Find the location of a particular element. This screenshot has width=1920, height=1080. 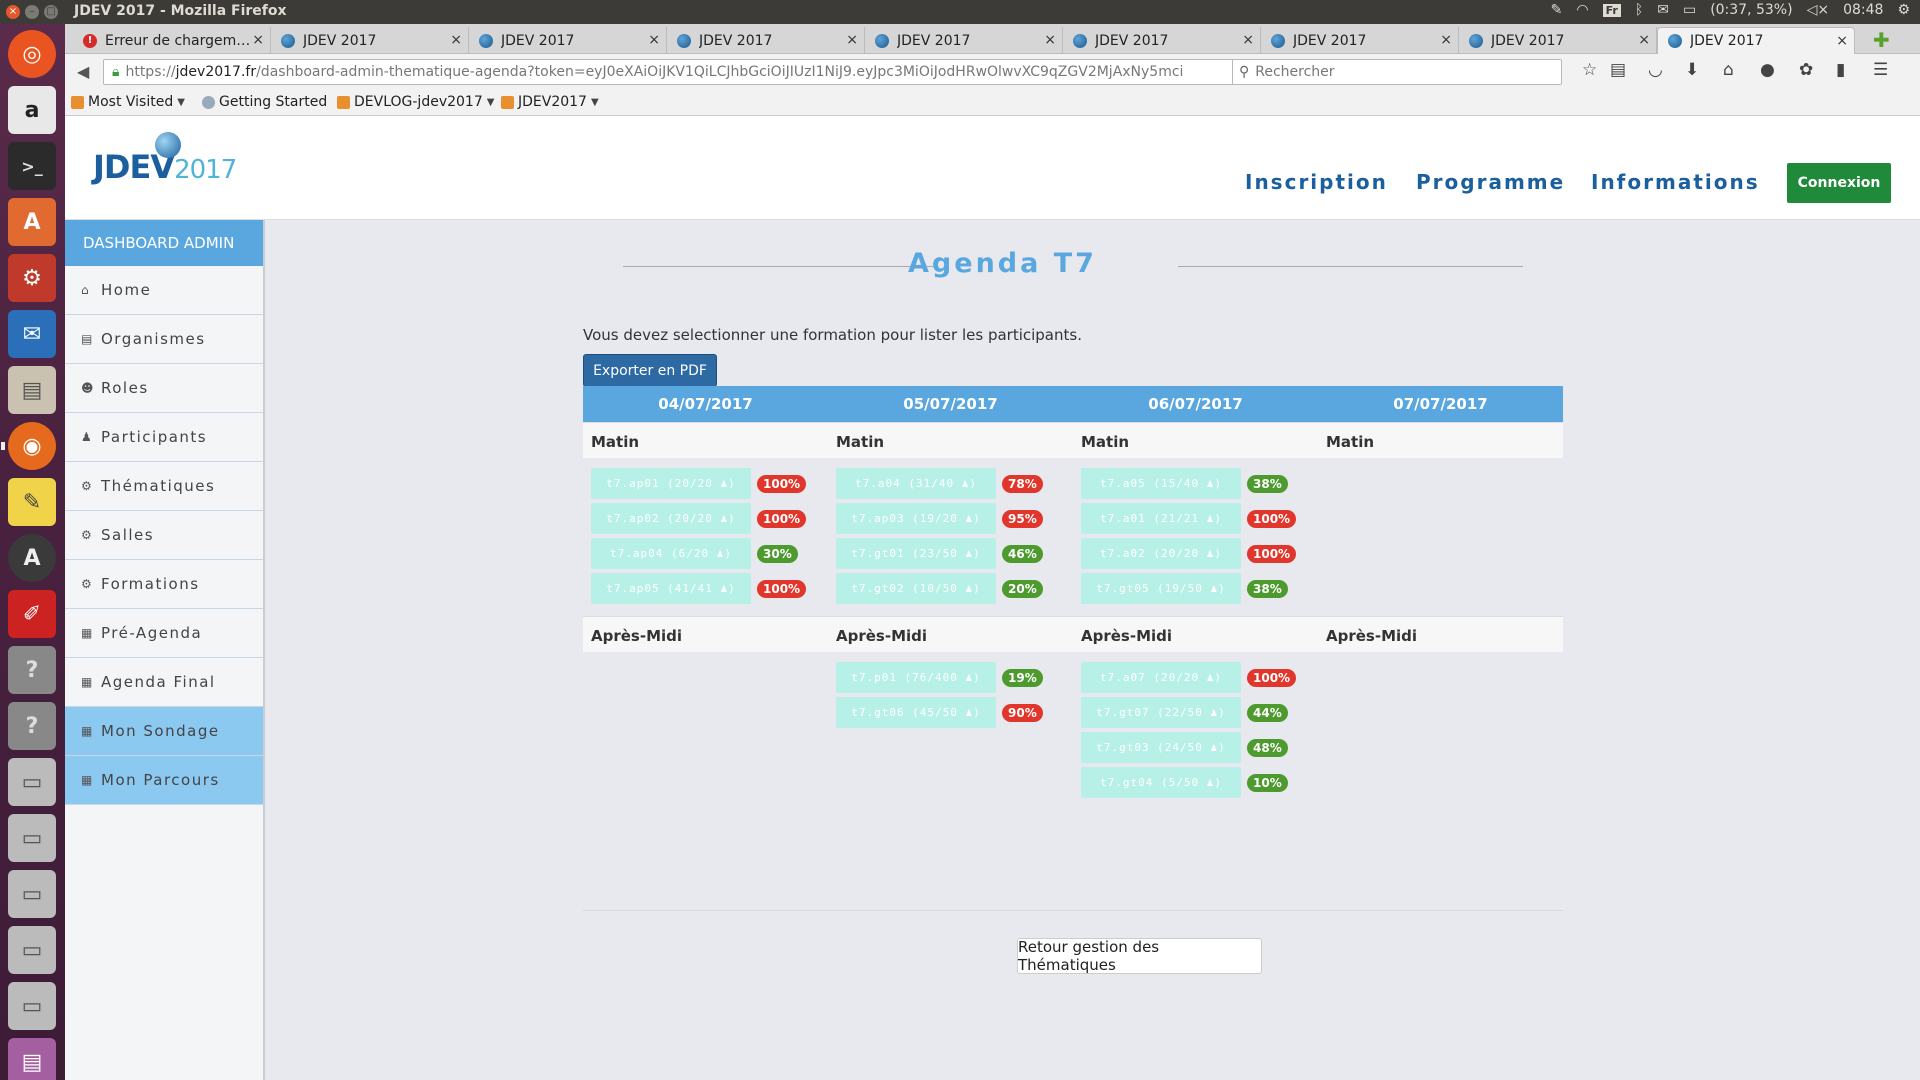

notes-icon: ✎ is located at coordinates (32, 502).